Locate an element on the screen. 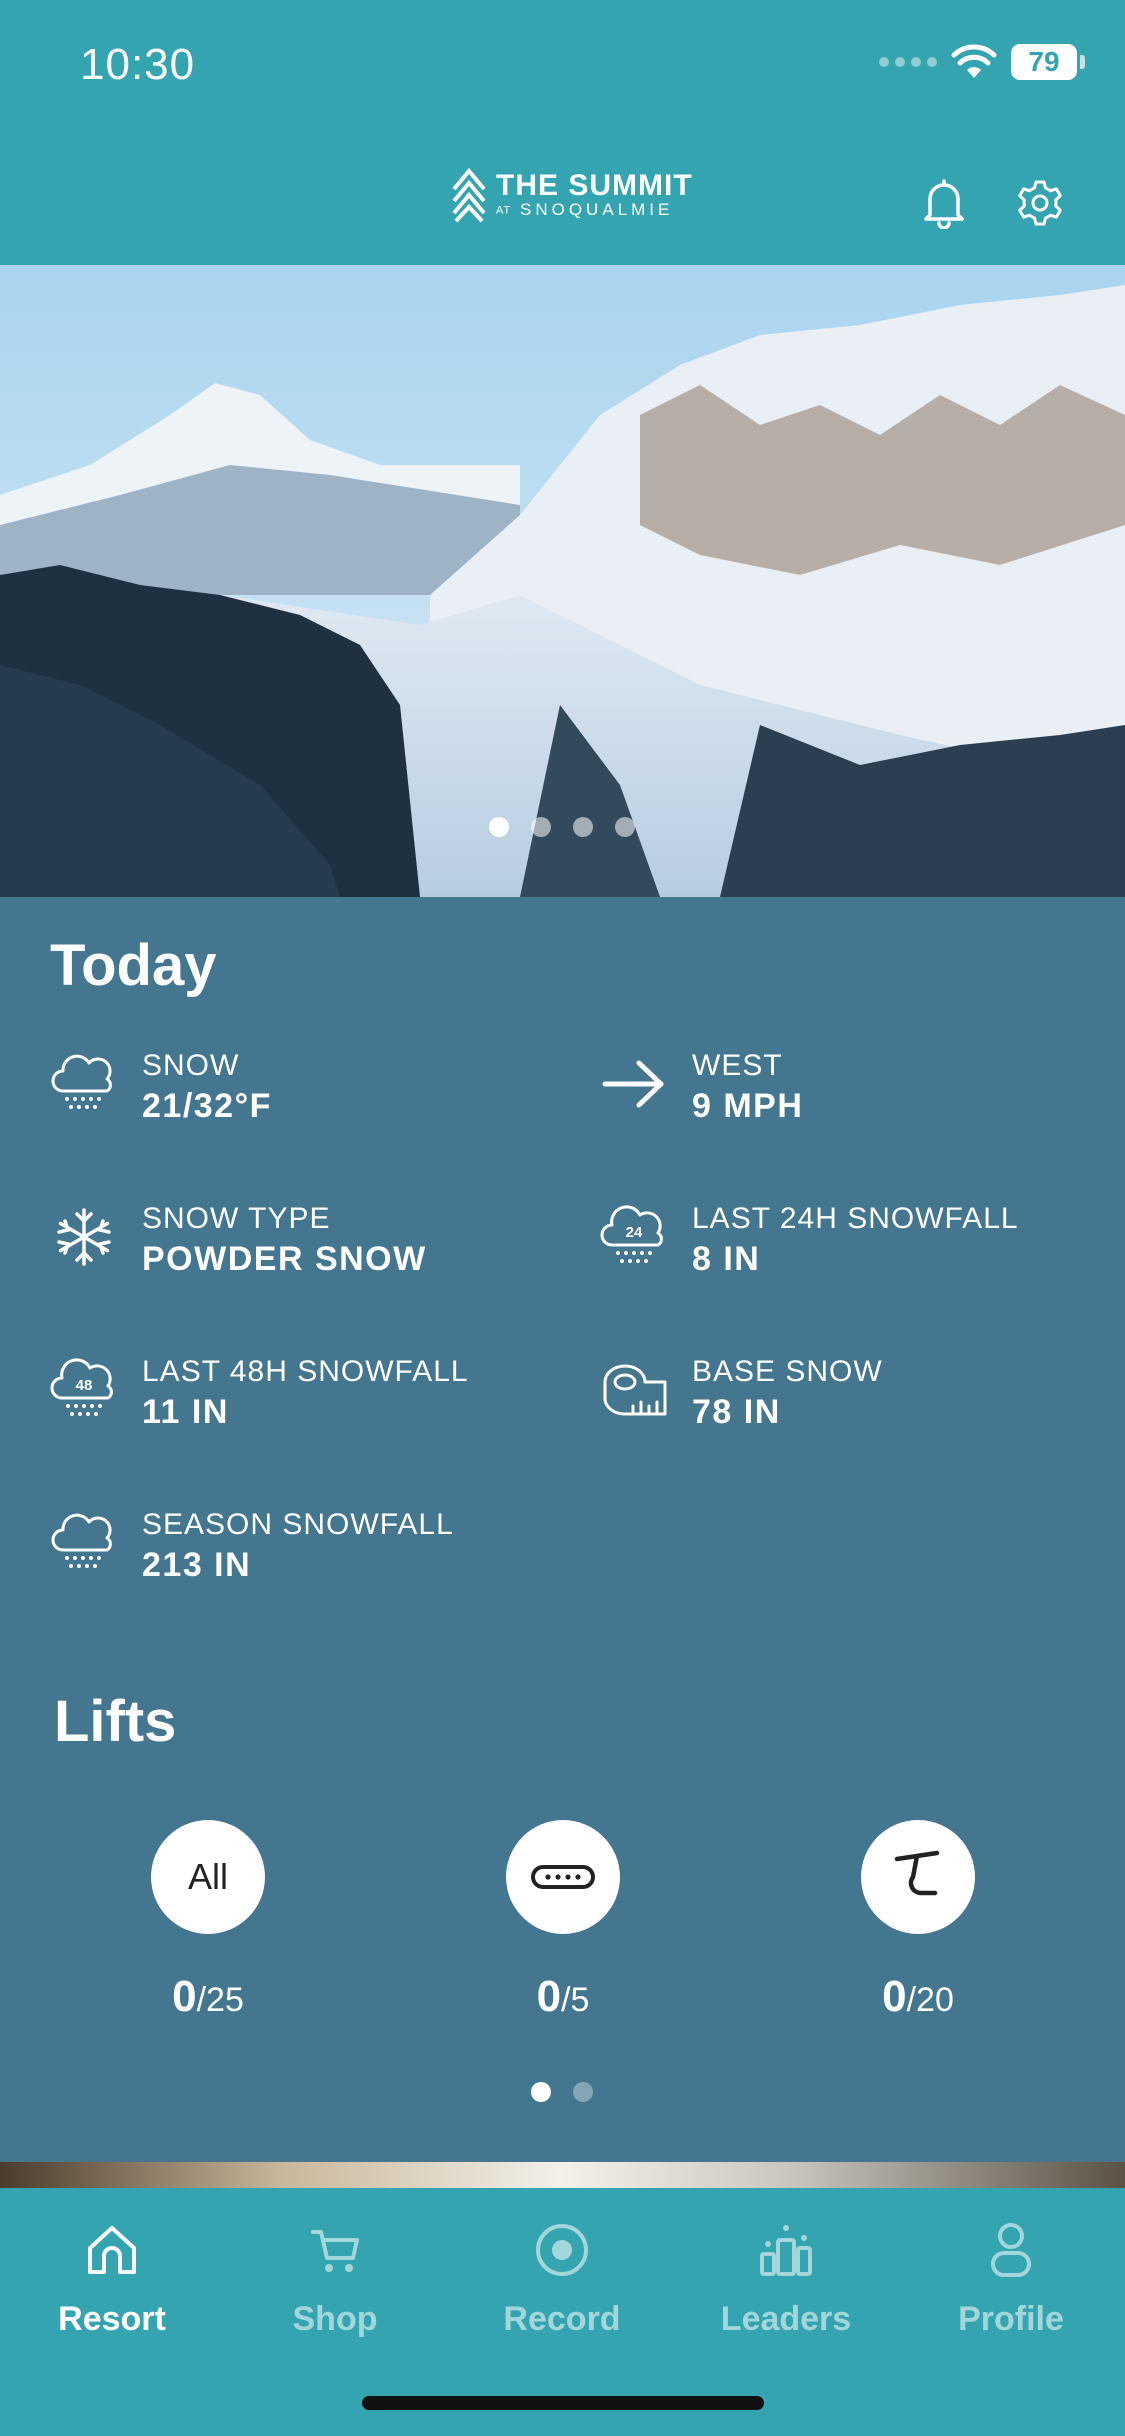 This screenshot has width=1125, height=2436. svg-text: 48 is located at coordinates (84, 1385).